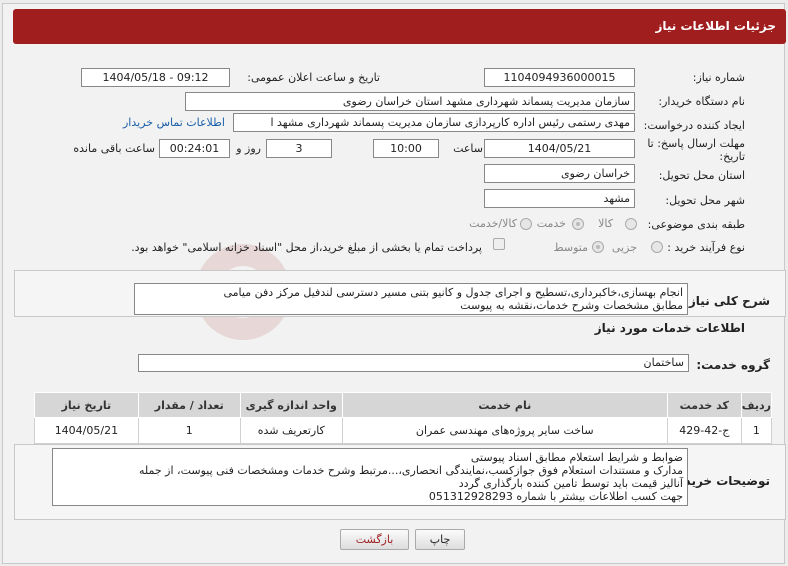  Describe the element at coordinates (605, 223) in the screenshot. I see `category-option-goods: کالا` at that location.